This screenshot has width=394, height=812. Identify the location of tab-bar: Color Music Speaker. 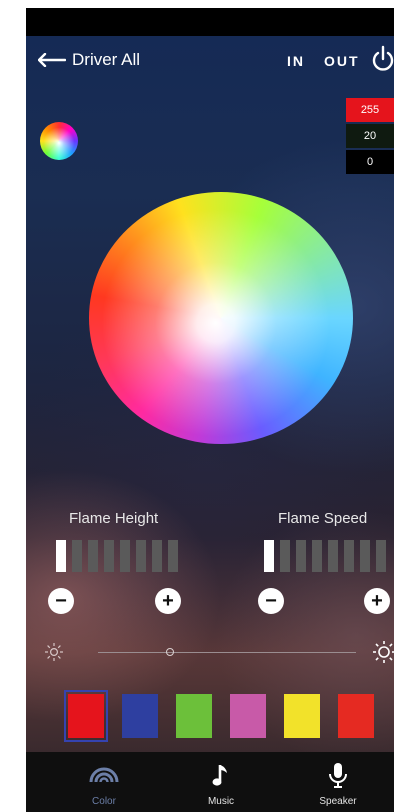
(210, 782).